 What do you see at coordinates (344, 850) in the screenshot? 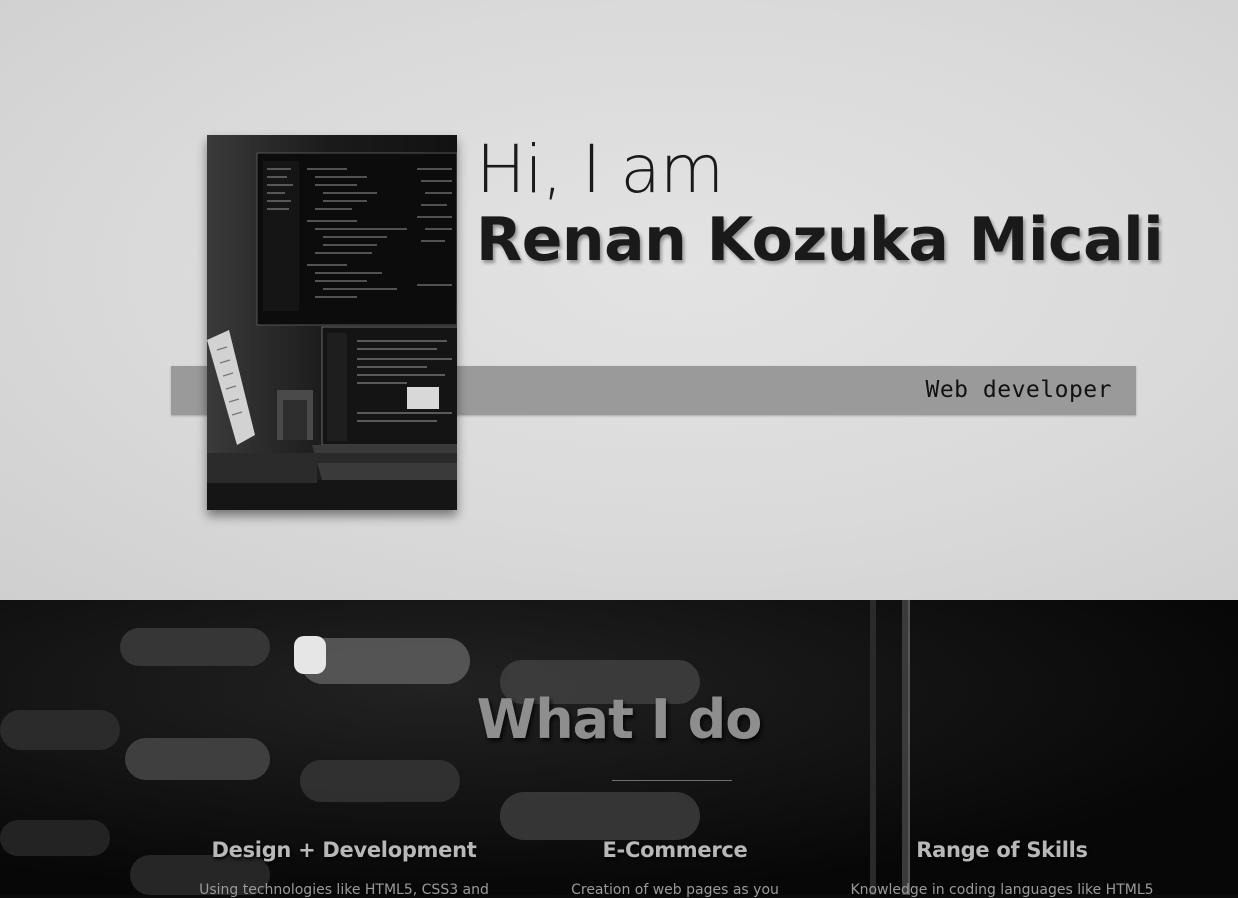
I see `service-title-design: Design + Development` at bounding box center [344, 850].